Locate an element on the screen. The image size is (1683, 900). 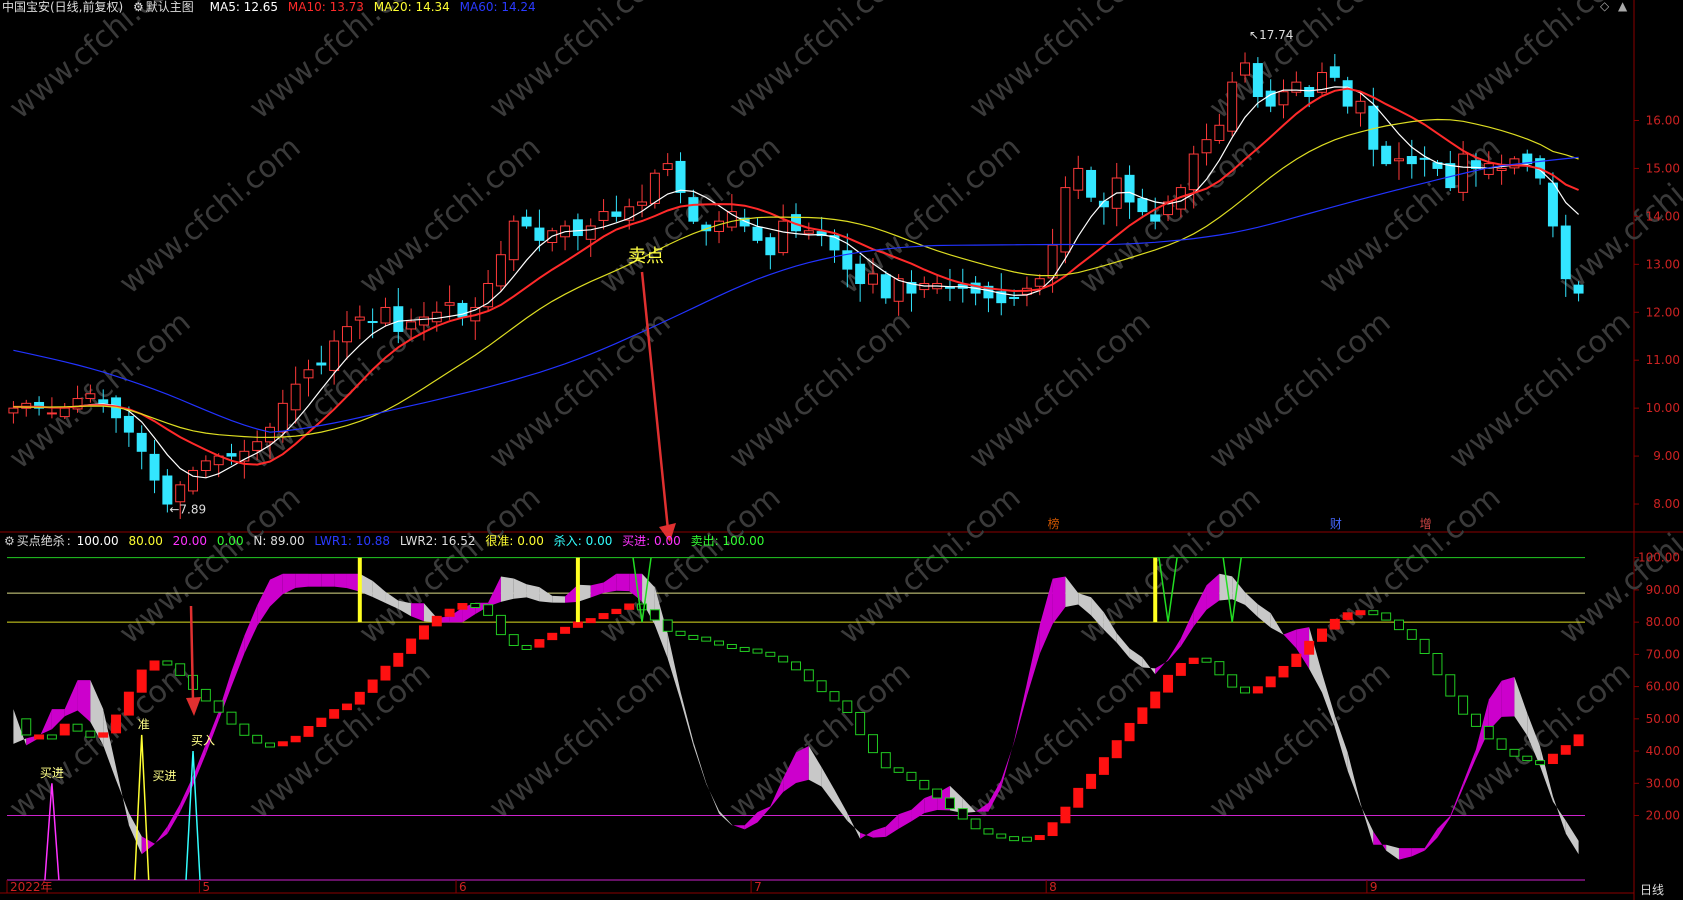
buy-peak is located at coordinates (141, 807).